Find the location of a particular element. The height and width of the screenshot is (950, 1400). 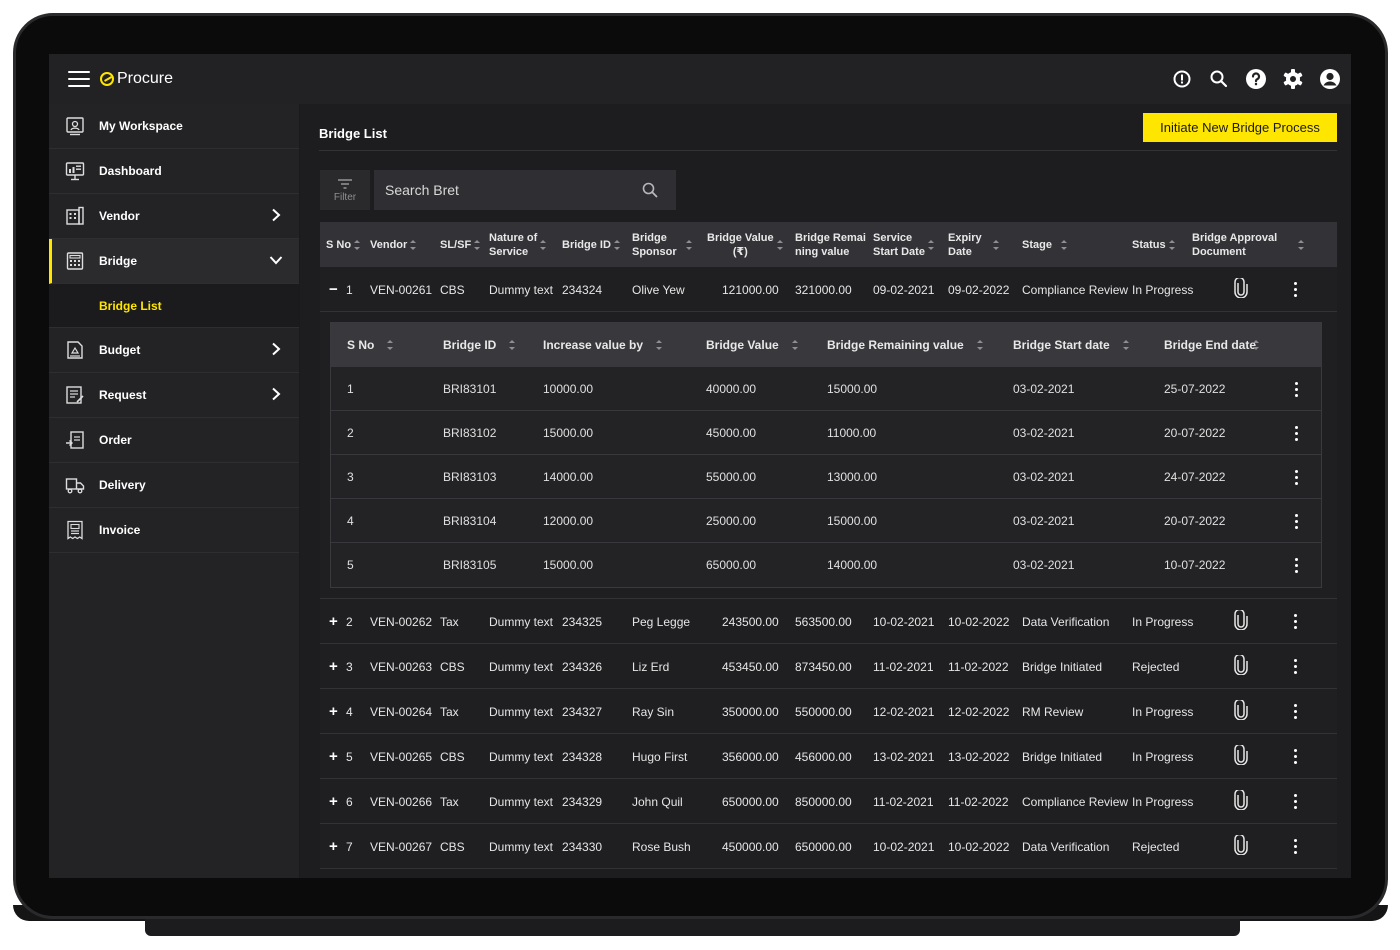

cell-sponsor: Rose Bush is located at coordinates (661, 846).